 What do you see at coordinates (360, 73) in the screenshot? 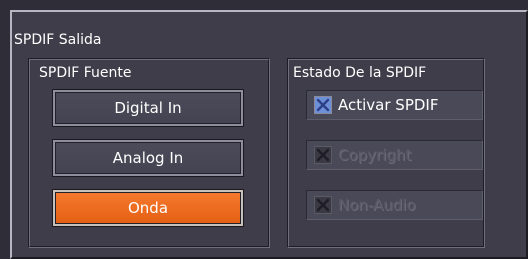
I see `spdif-status-group-title: Estado De la SPDIF` at bounding box center [360, 73].